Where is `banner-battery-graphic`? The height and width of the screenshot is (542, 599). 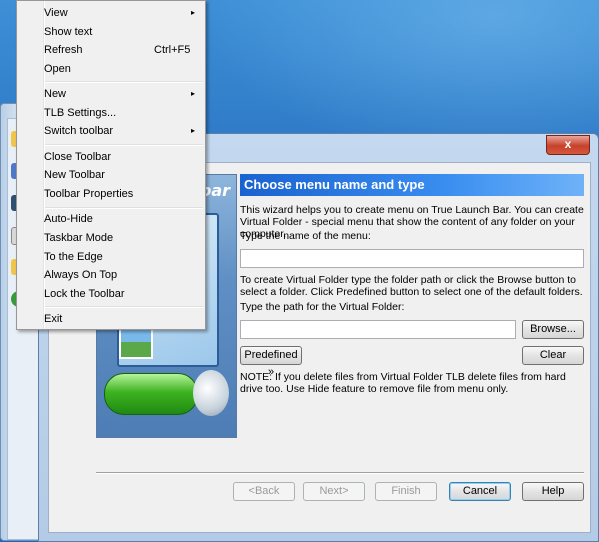
banner-battery-graphic is located at coordinates (151, 394).